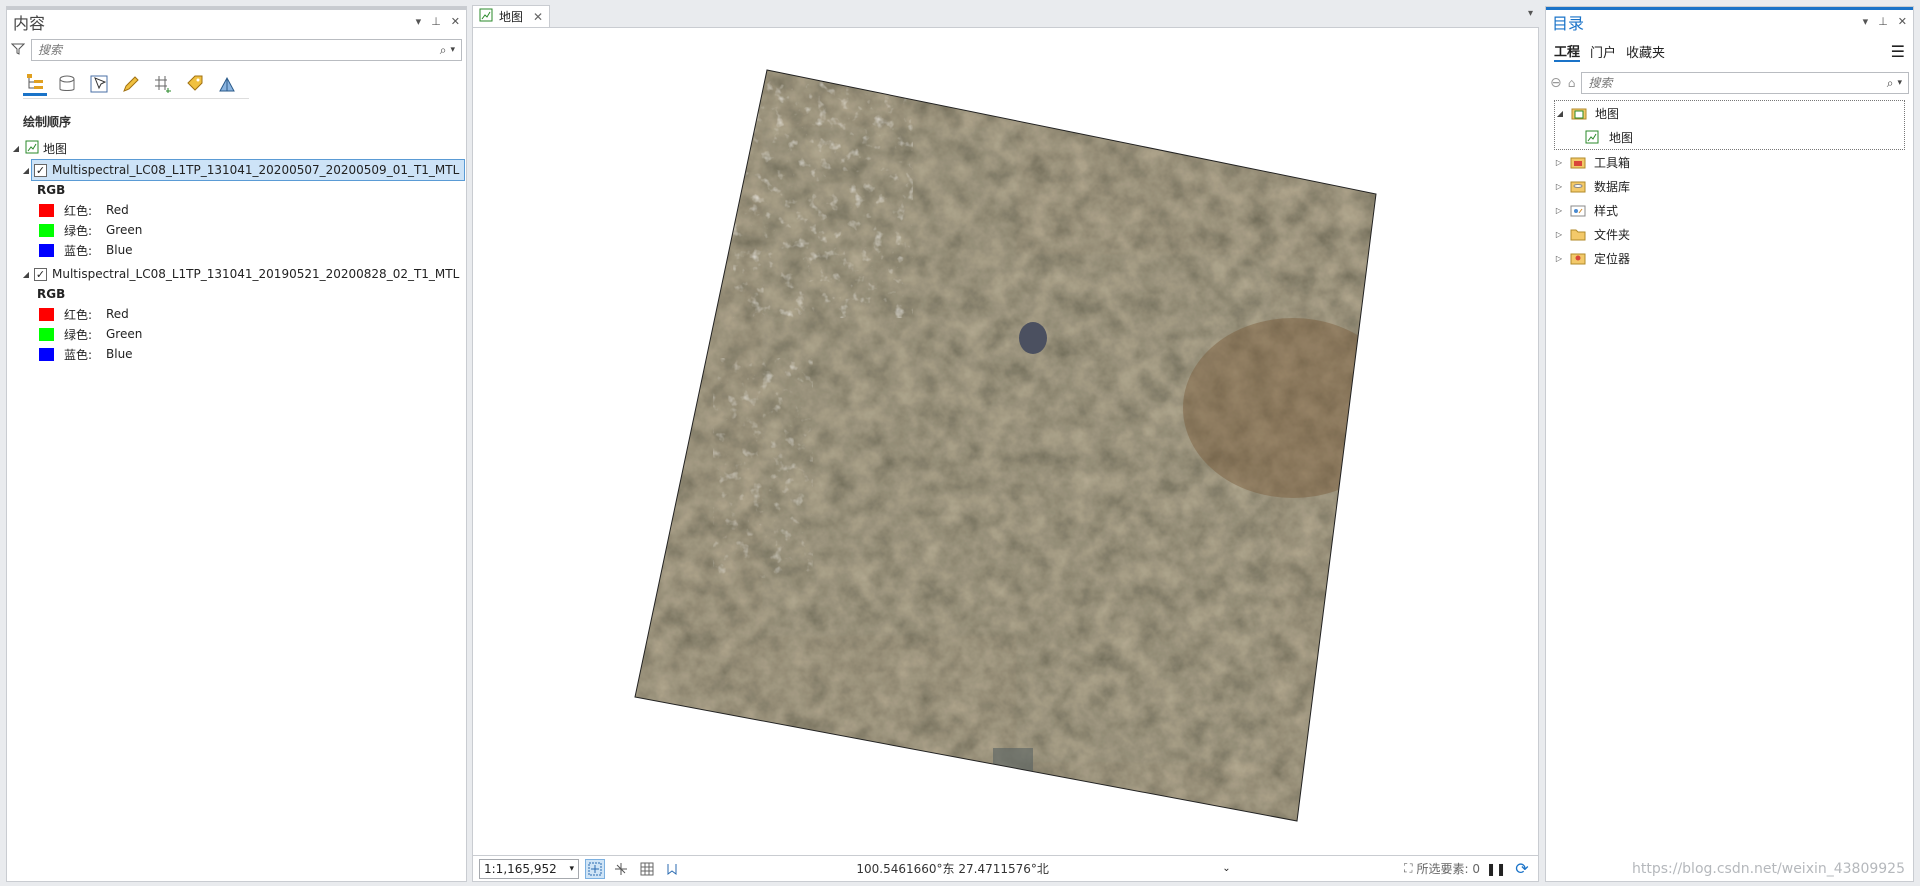 Image resolution: width=1920 pixels, height=886 pixels. What do you see at coordinates (621, 869) in the screenshot?
I see `fixed-scale-icon` at bounding box center [621, 869].